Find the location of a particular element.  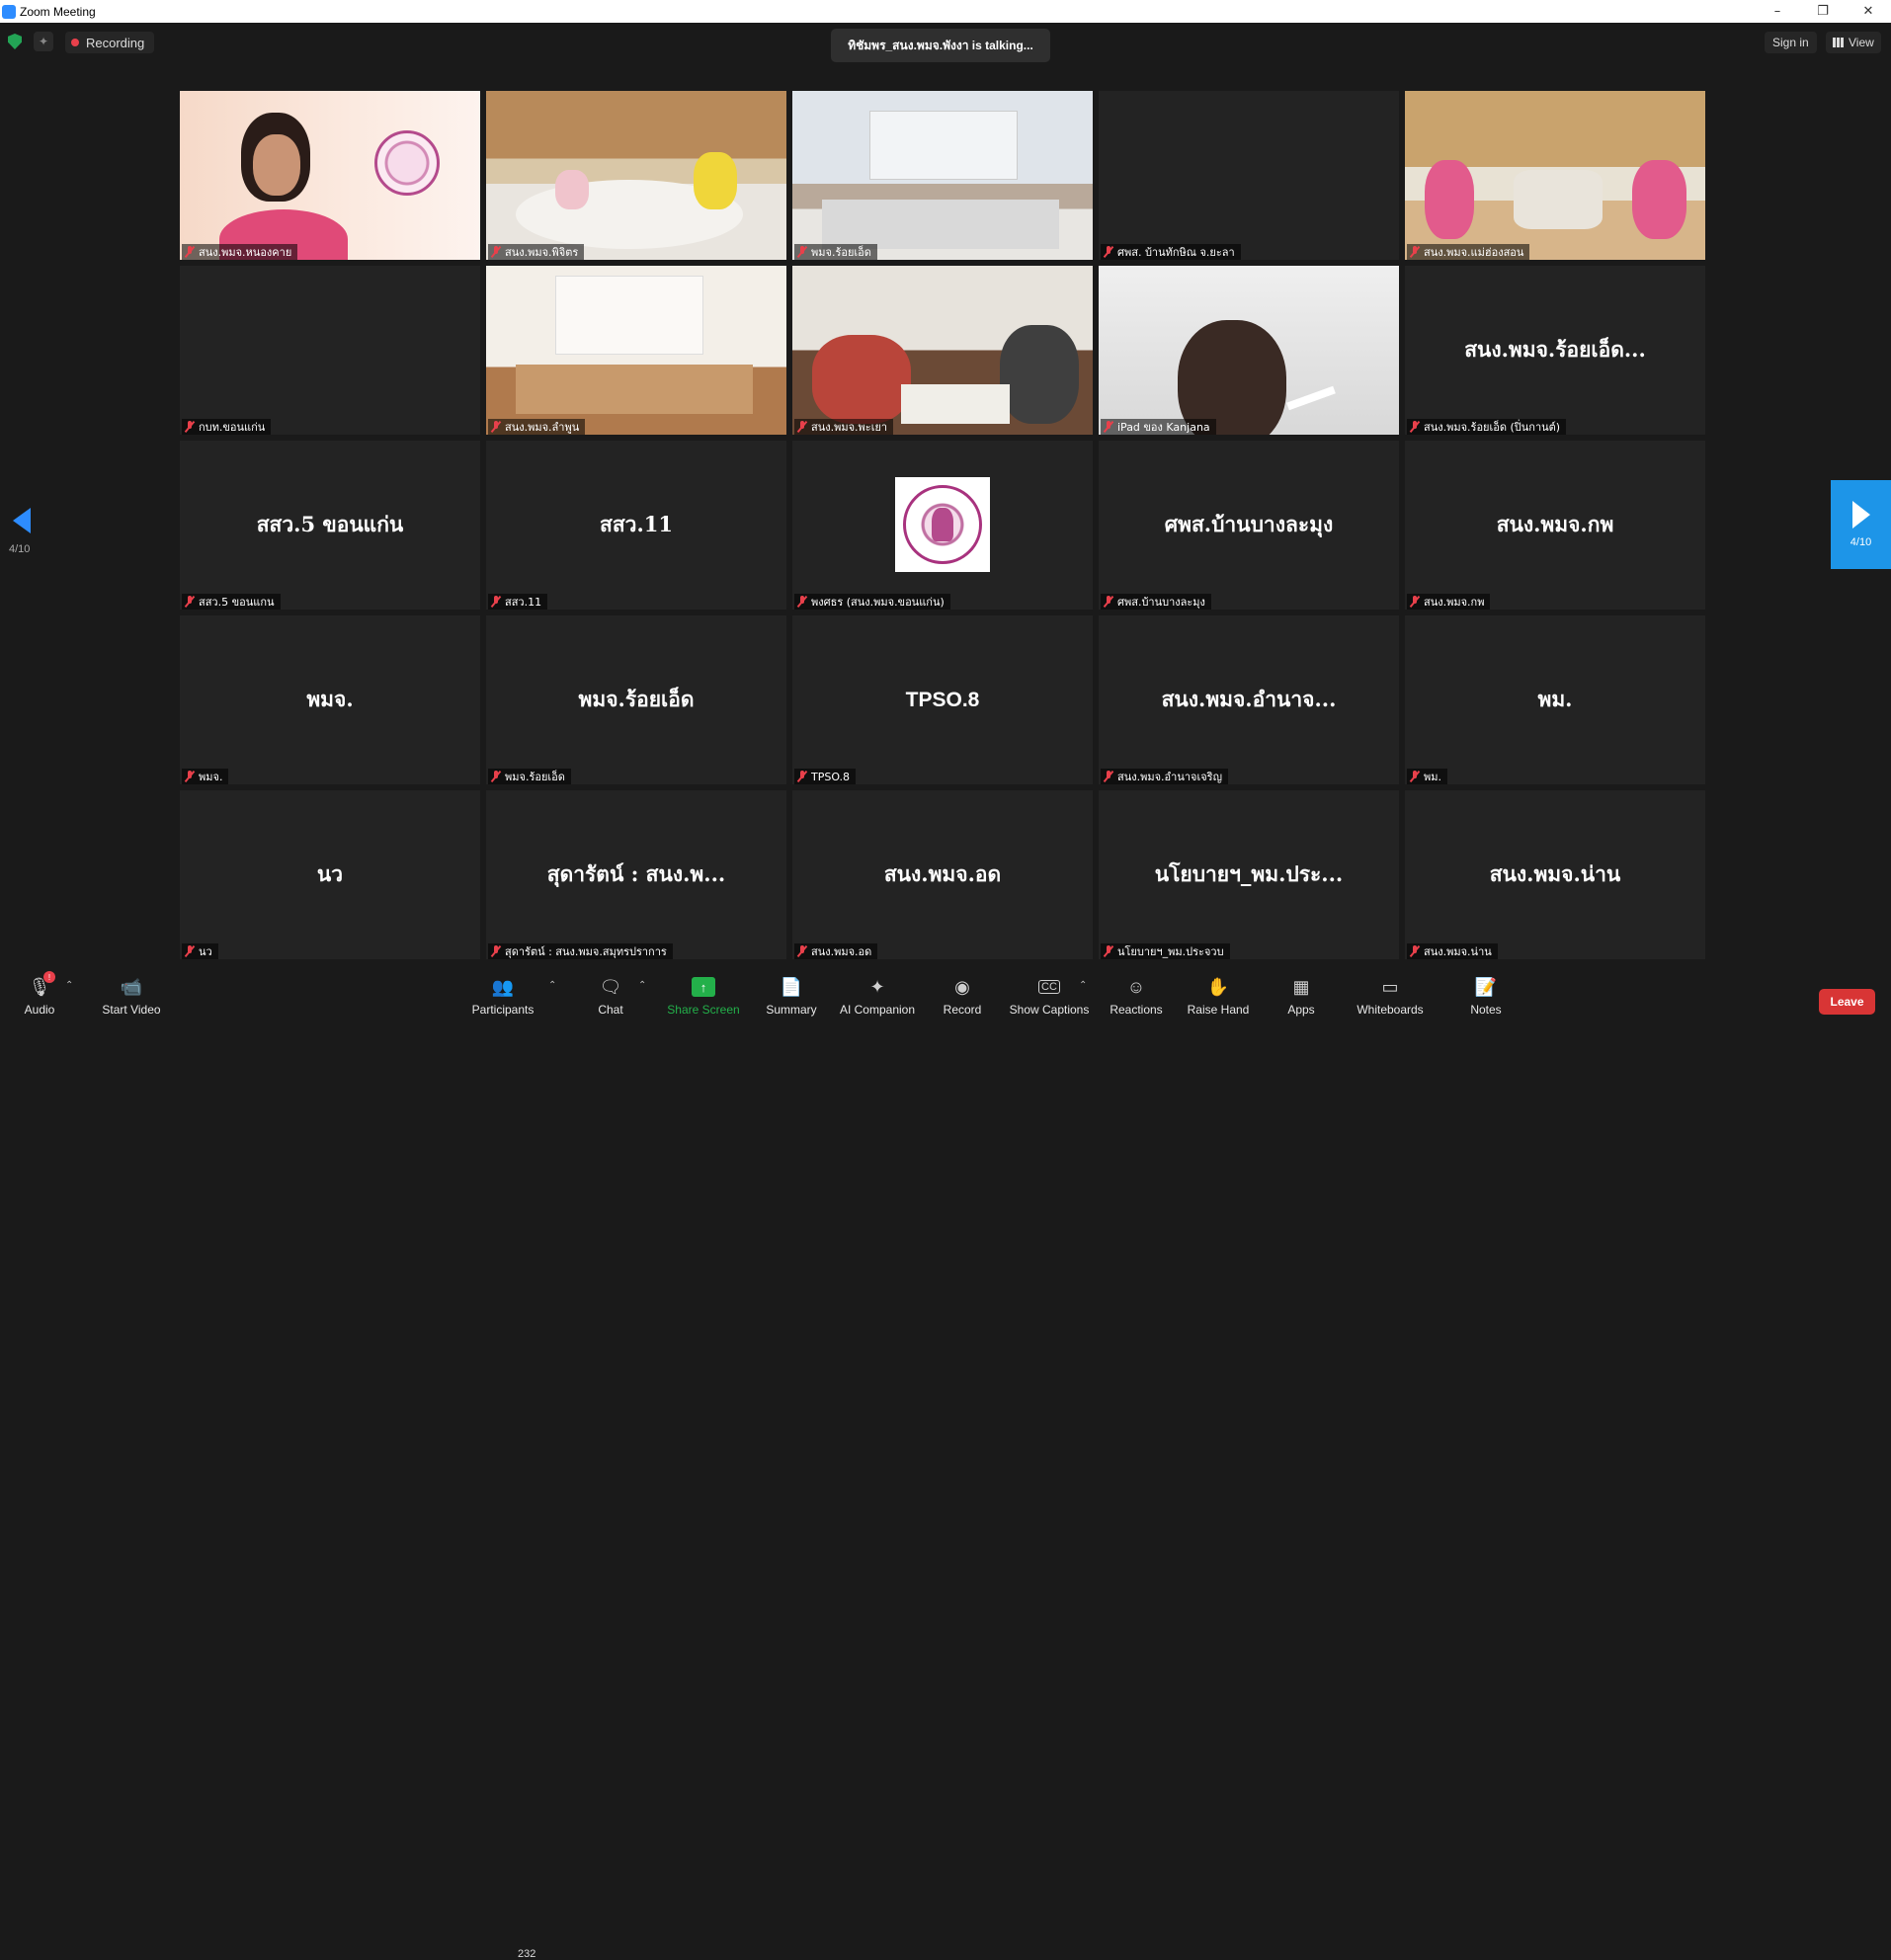

apps-icon: ▦ is located at coordinates (1301, 986).